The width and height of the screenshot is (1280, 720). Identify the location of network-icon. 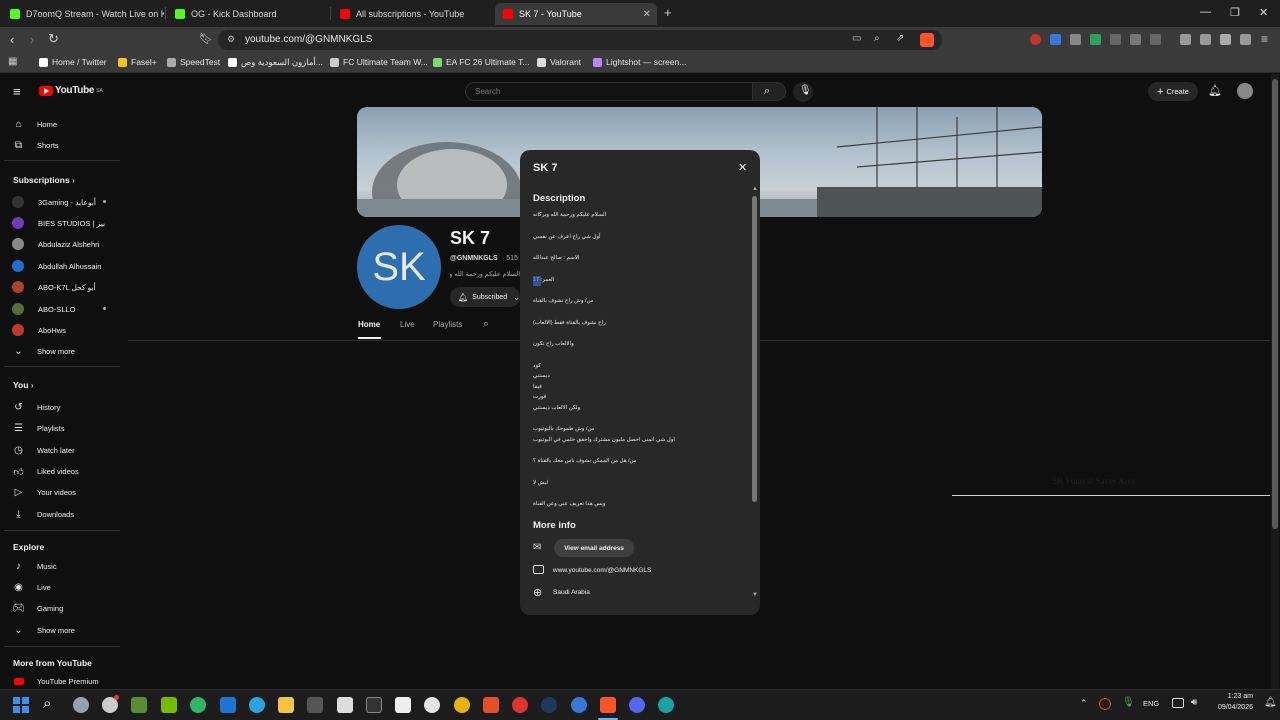
(1178, 703).